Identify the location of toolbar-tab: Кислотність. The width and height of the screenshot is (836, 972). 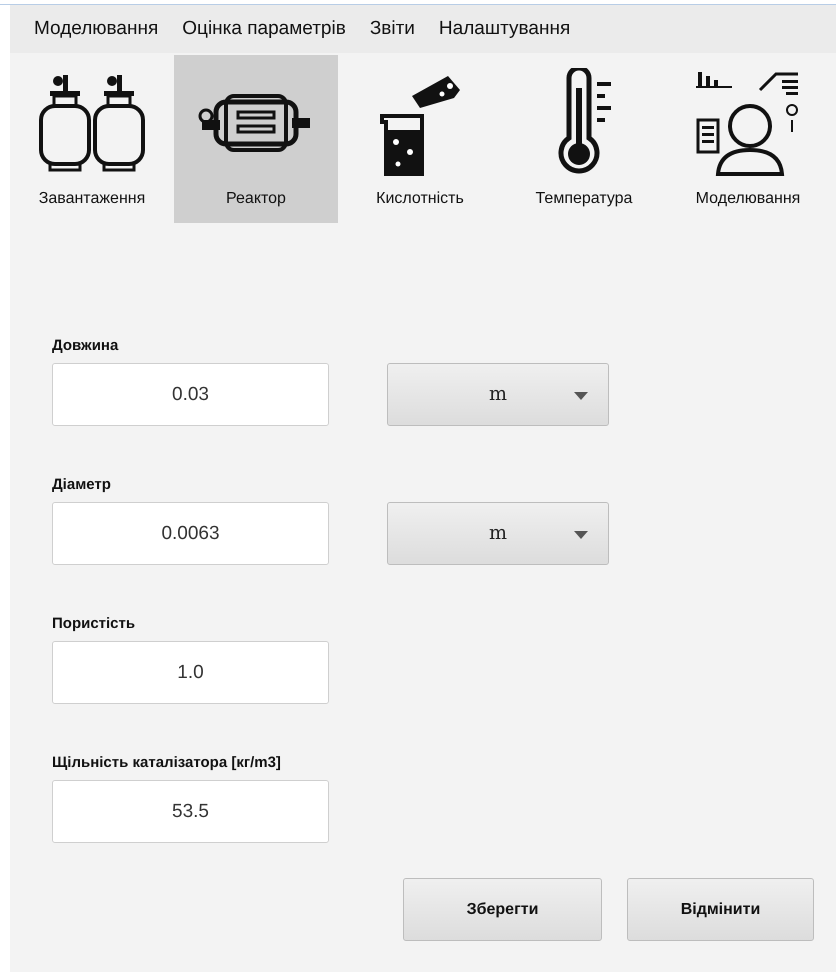
(420, 139).